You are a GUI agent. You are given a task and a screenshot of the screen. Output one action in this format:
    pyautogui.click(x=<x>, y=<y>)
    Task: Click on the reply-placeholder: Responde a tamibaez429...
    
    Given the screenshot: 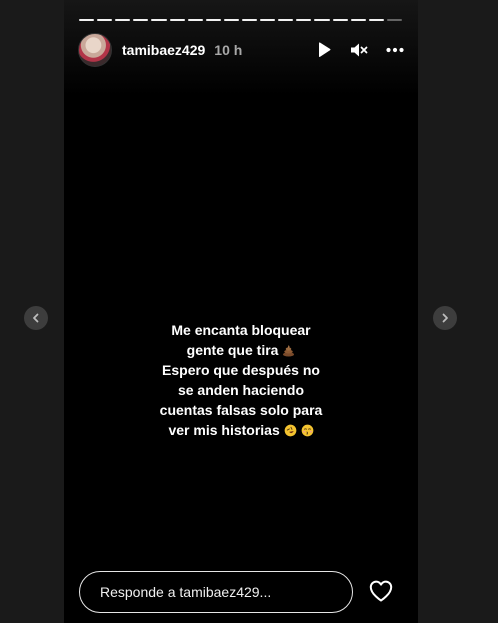 What is the action you would take?
    pyautogui.click(x=186, y=592)
    